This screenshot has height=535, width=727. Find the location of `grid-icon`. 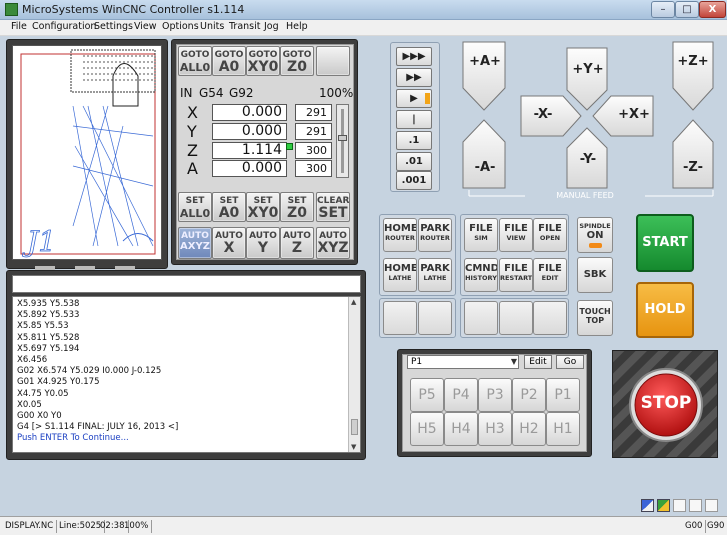

grid-icon is located at coordinates (647, 505).